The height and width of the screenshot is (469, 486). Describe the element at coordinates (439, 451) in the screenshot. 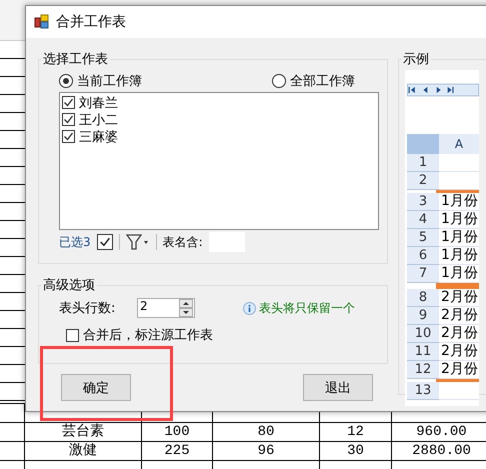

I see `table-cell: 2880.00` at that location.